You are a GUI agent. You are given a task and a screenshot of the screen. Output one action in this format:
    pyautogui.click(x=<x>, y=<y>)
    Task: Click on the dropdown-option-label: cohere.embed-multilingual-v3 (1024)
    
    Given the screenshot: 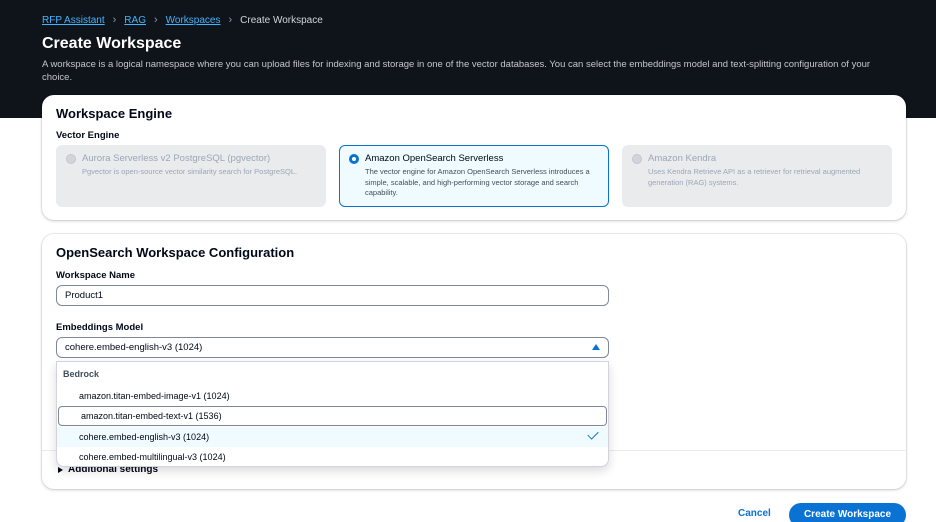 What is the action you would take?
    pyautogui.click(x=152, y=457)
    